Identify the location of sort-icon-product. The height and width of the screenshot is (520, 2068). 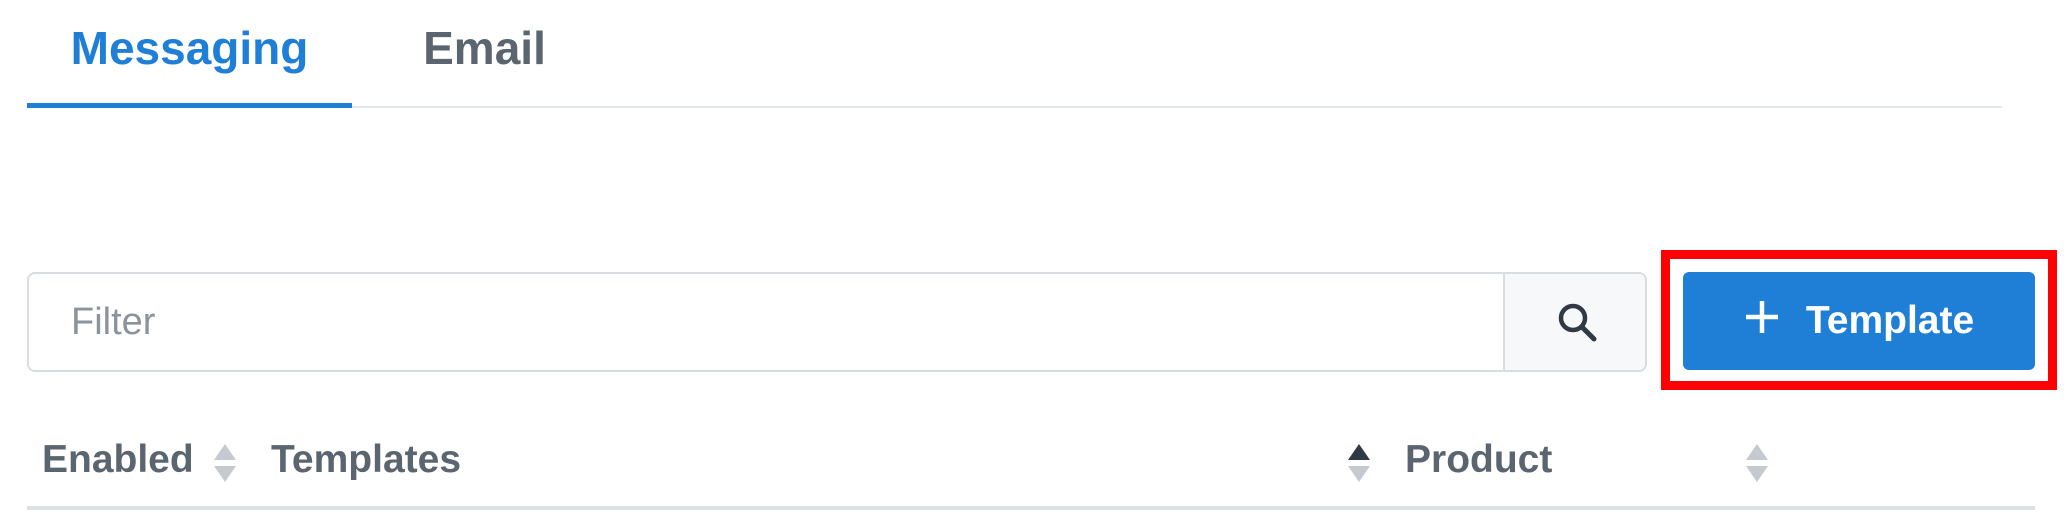
(1757, 463).